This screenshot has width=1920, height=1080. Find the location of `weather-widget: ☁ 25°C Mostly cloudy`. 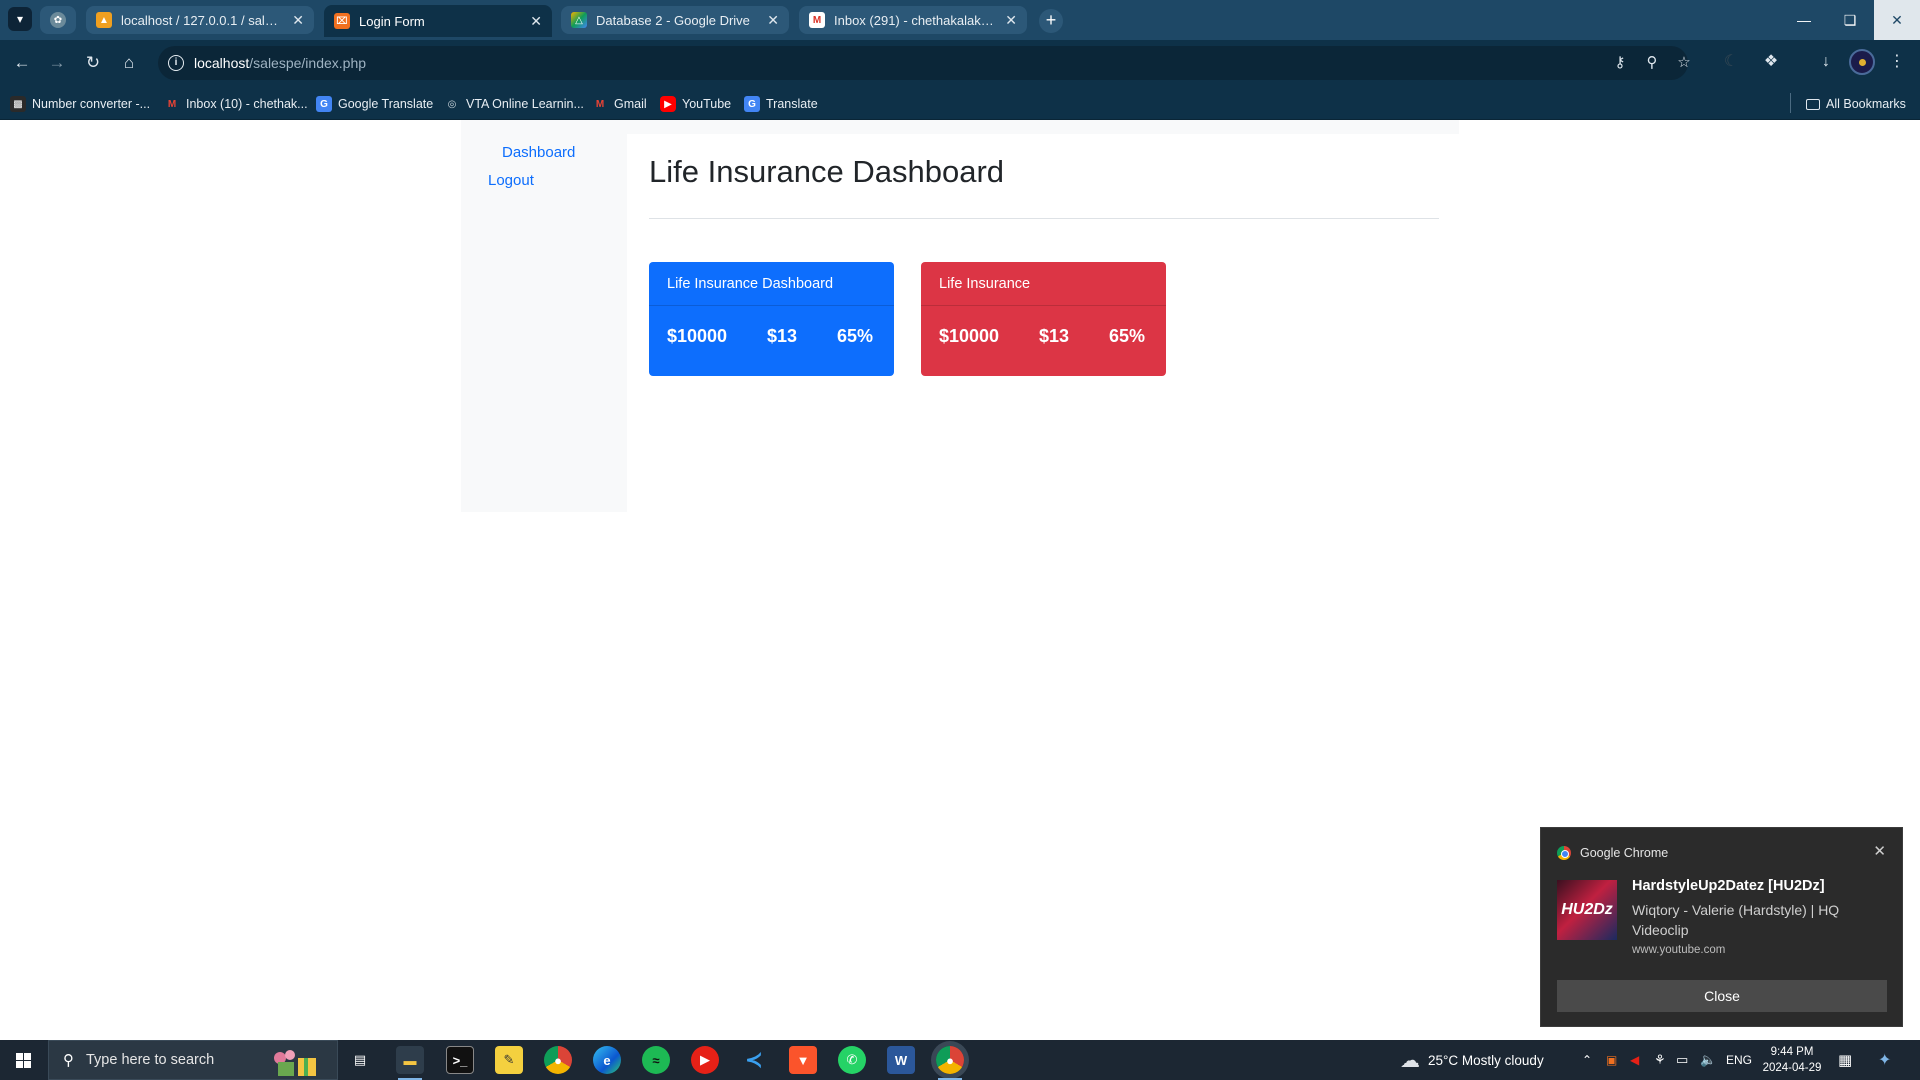

weather-widget: ☁ 25°C Mostly cloudy is located at coordinates (1472, 1060).